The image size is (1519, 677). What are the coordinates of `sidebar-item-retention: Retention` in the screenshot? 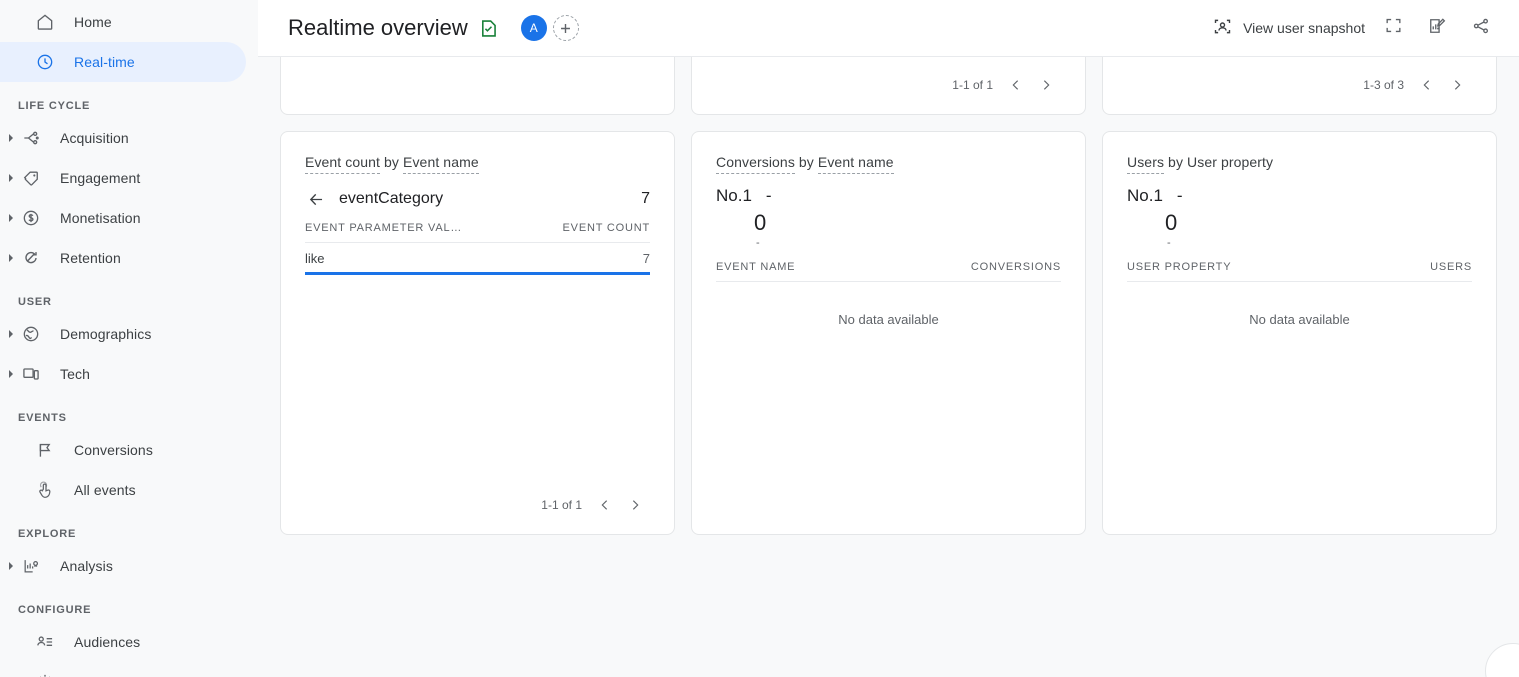 It's located at (123, 258).